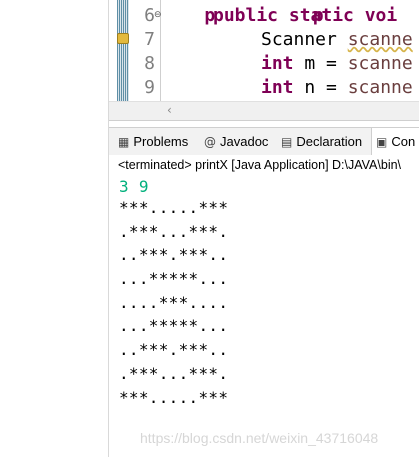 Image resolution: width=419 pixels, height=457 pixels. I want to click on code-text: public static voi, so click(305, 15).